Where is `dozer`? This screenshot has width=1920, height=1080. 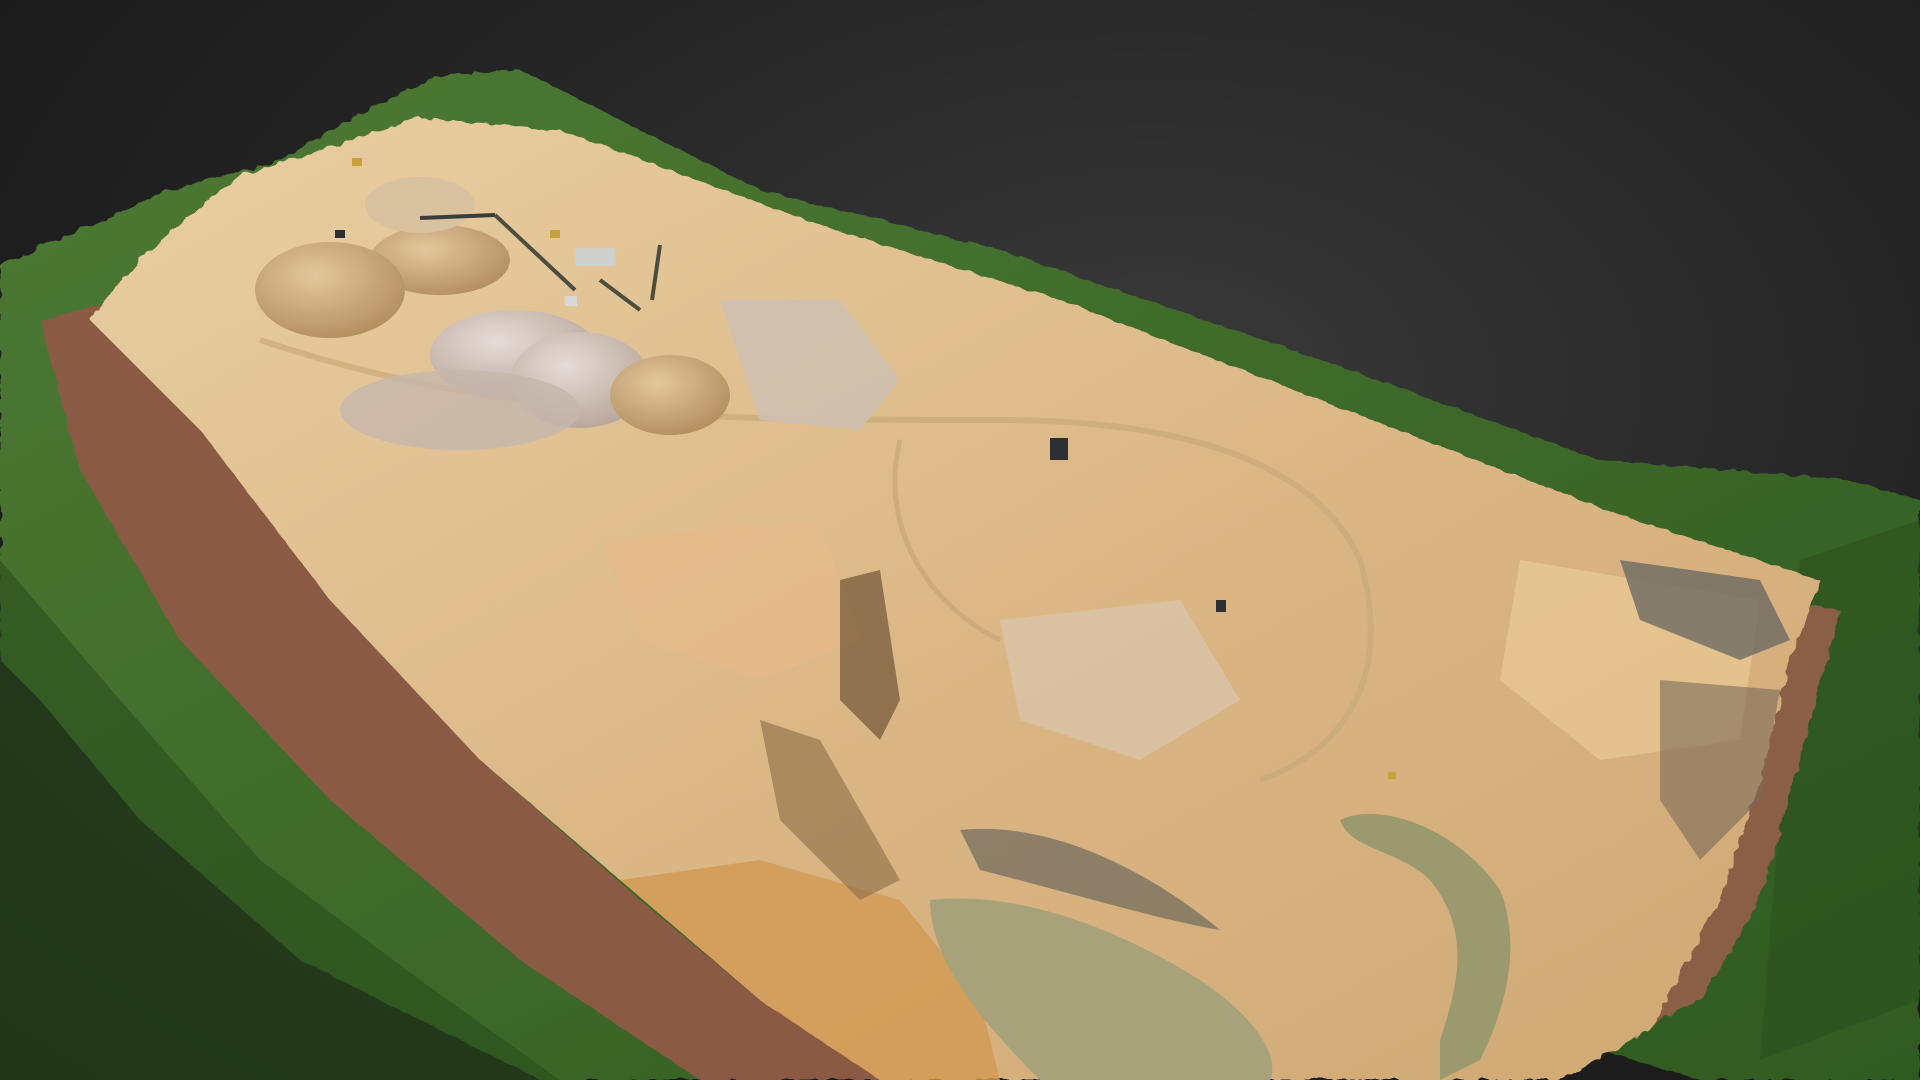
dozer is located at coordinates (1392, 775).